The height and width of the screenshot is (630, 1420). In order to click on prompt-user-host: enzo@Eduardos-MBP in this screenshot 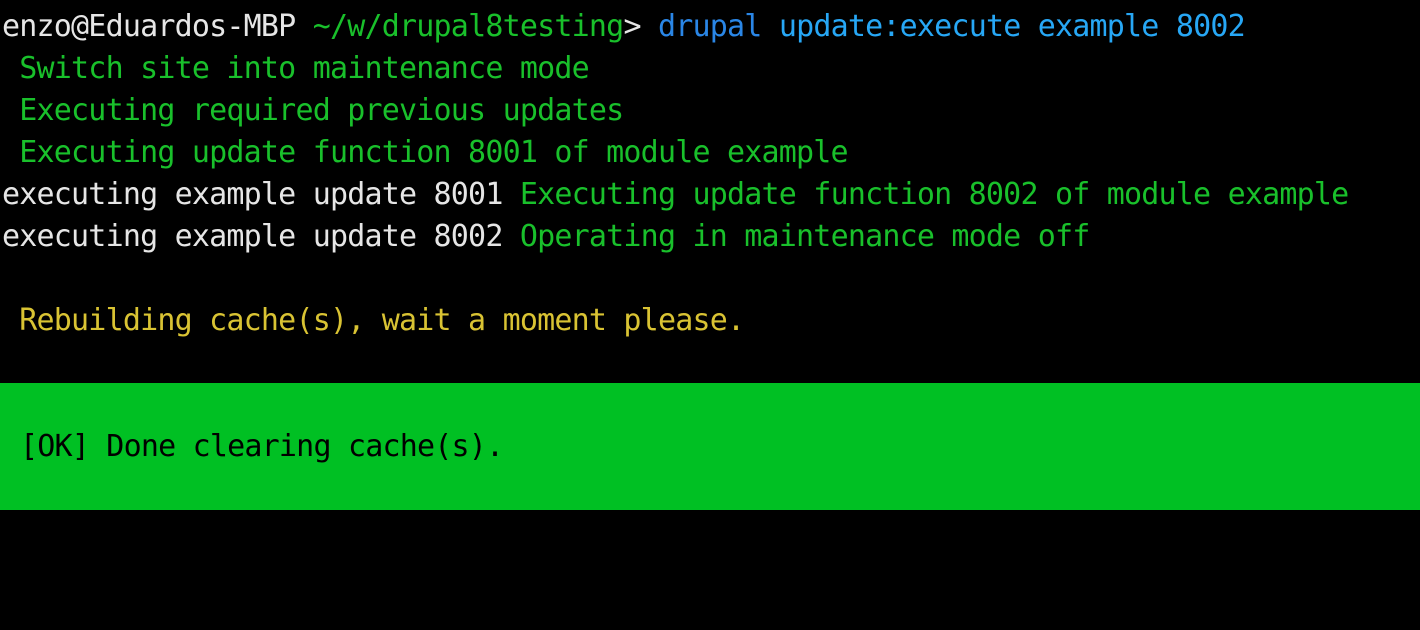, I will do `click(149, 26)`.